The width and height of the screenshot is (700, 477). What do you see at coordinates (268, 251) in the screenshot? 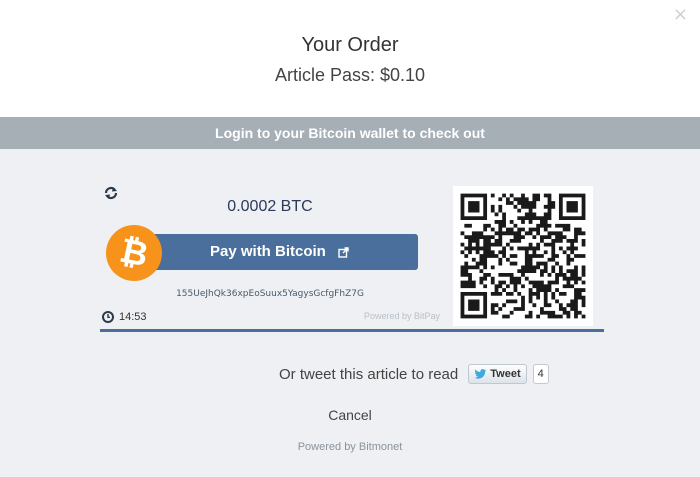
I see `pay-button-label: Pay with Bitcoin` at bounding box center [268, 251].